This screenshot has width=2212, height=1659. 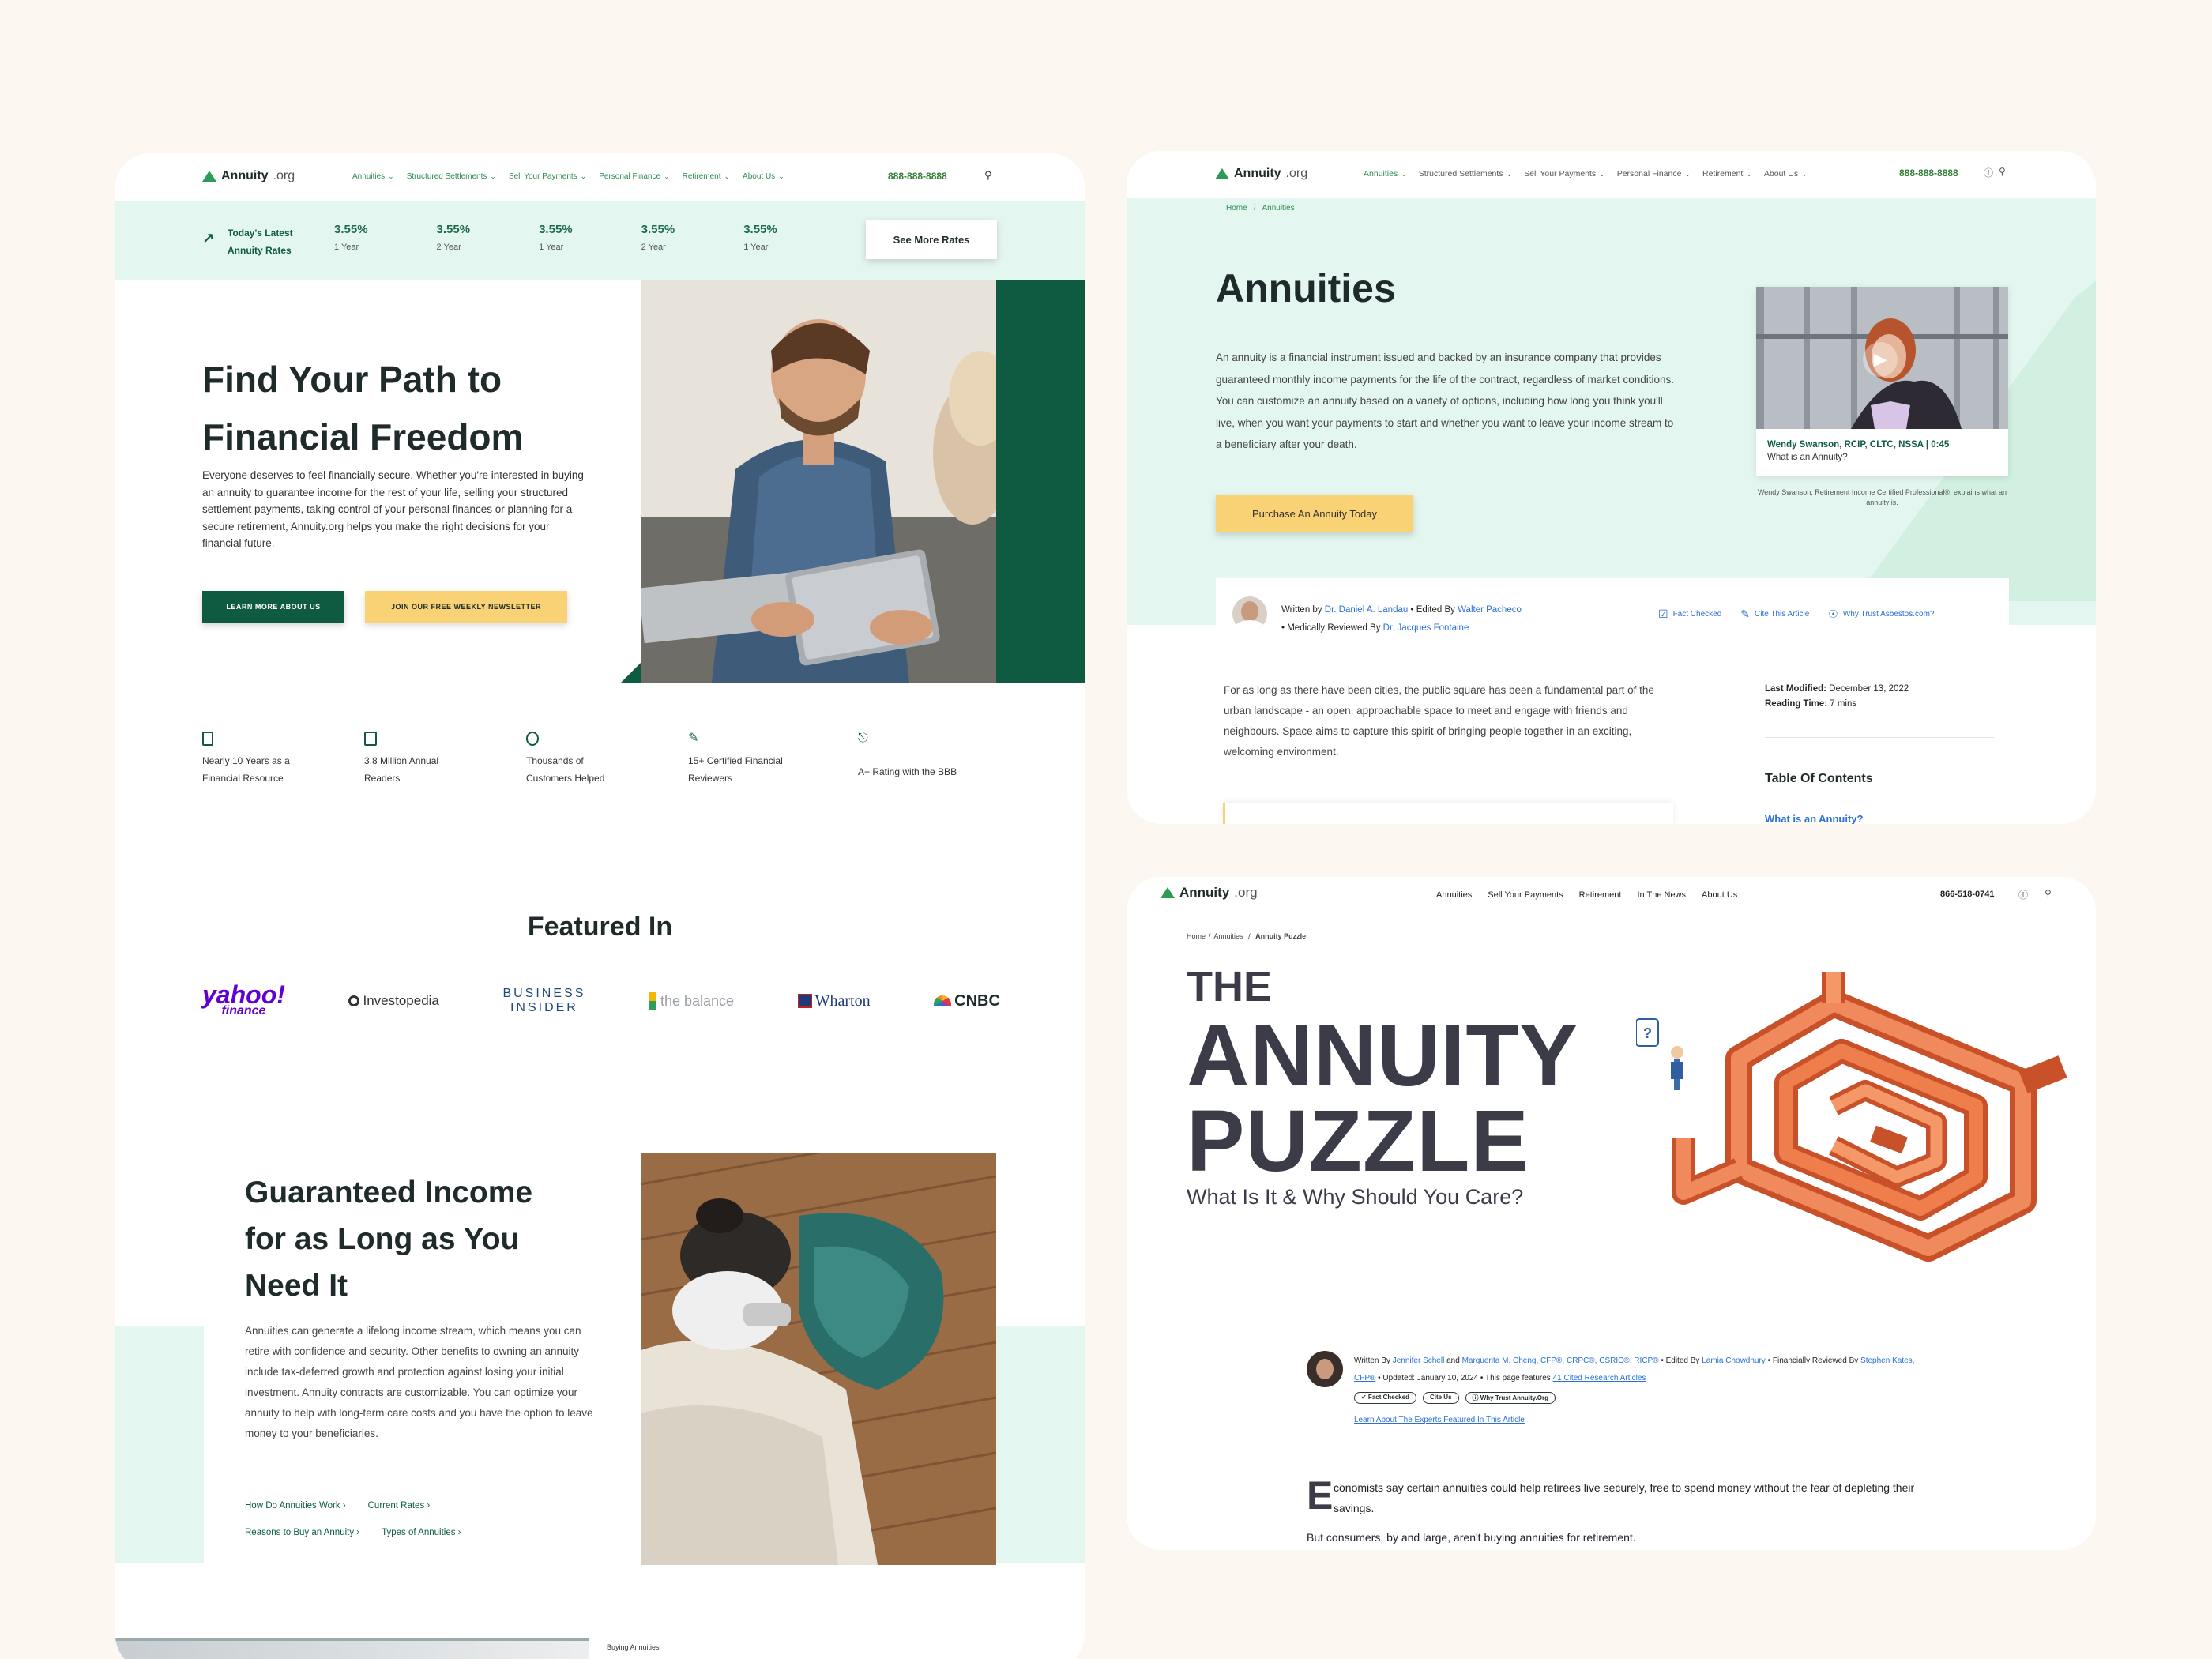 I want to click on income-links-row1: How Do Annuities Work › Current Rates ›, so click(x=337, y=1506).